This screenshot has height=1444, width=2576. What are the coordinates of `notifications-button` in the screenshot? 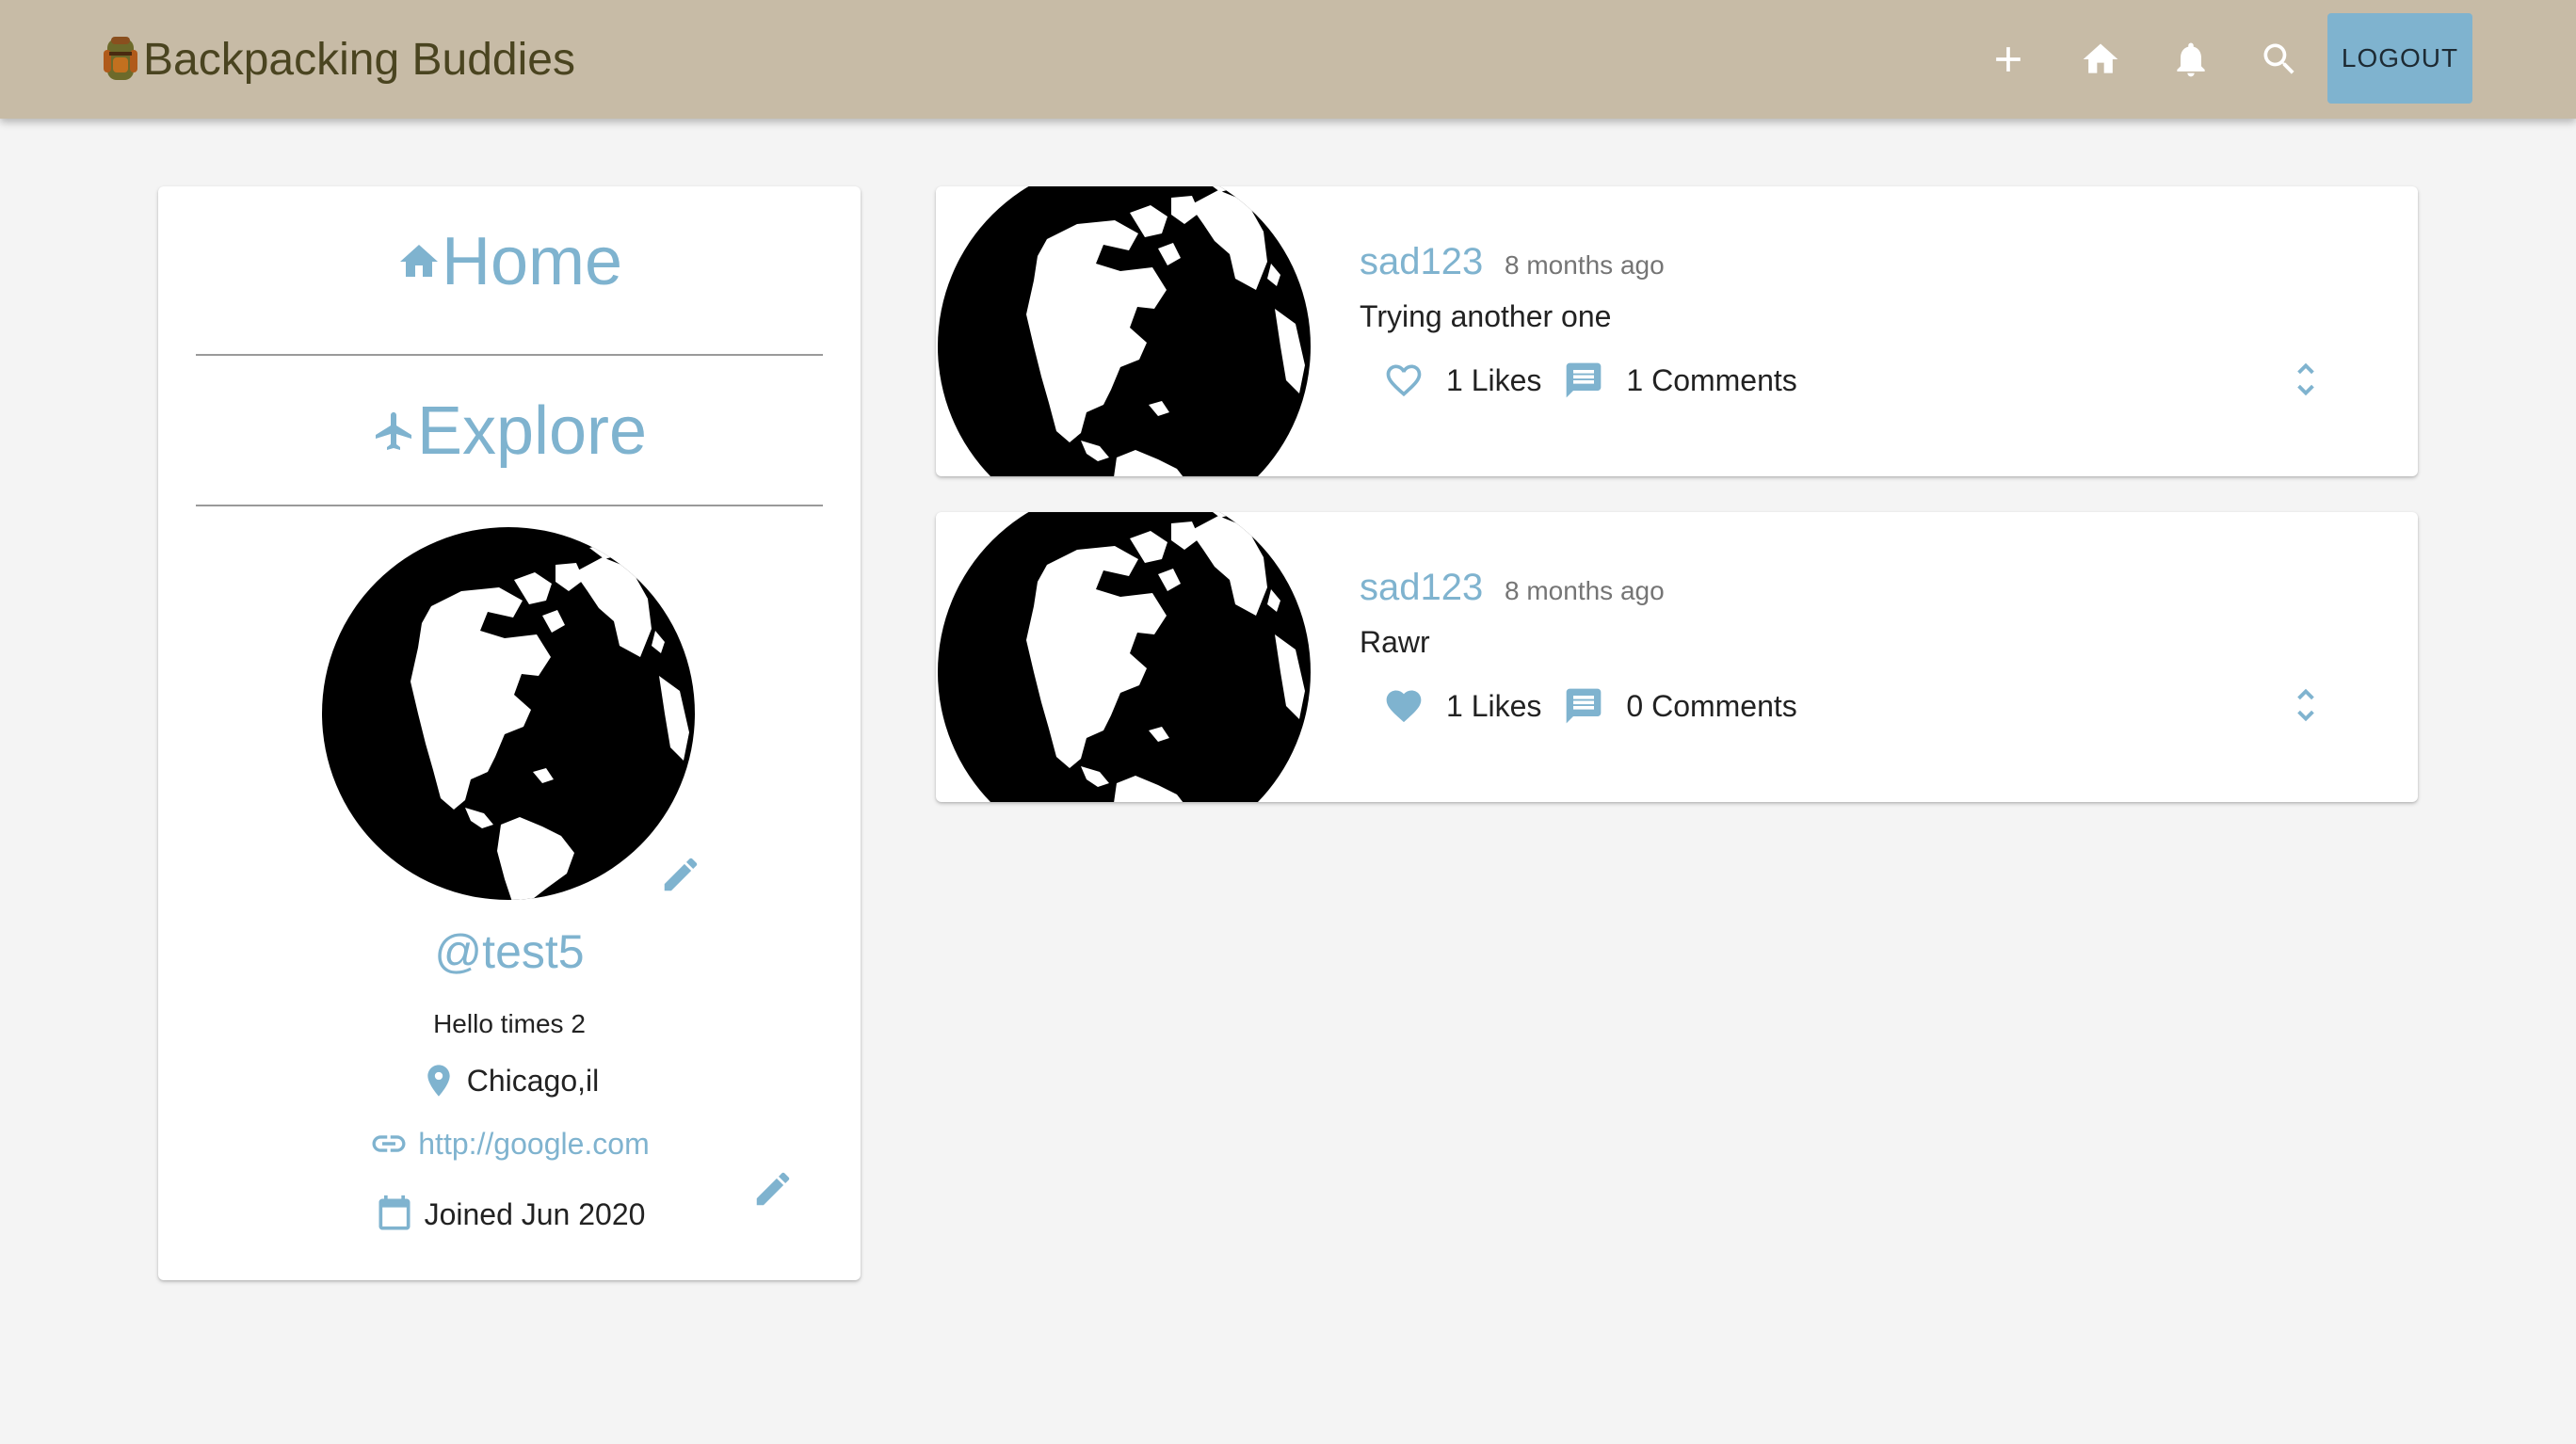 It's located at (2190, 59).